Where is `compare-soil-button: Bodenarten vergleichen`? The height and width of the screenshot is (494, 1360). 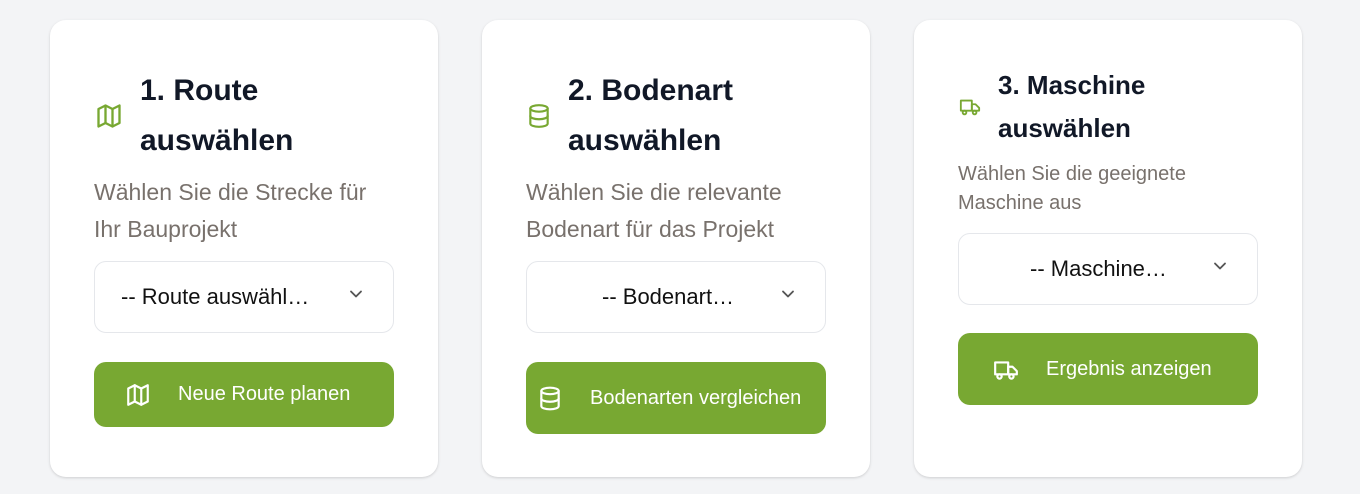 compare-soil-button: Bodenarten vergleichen is located at coordinates (676, 398).